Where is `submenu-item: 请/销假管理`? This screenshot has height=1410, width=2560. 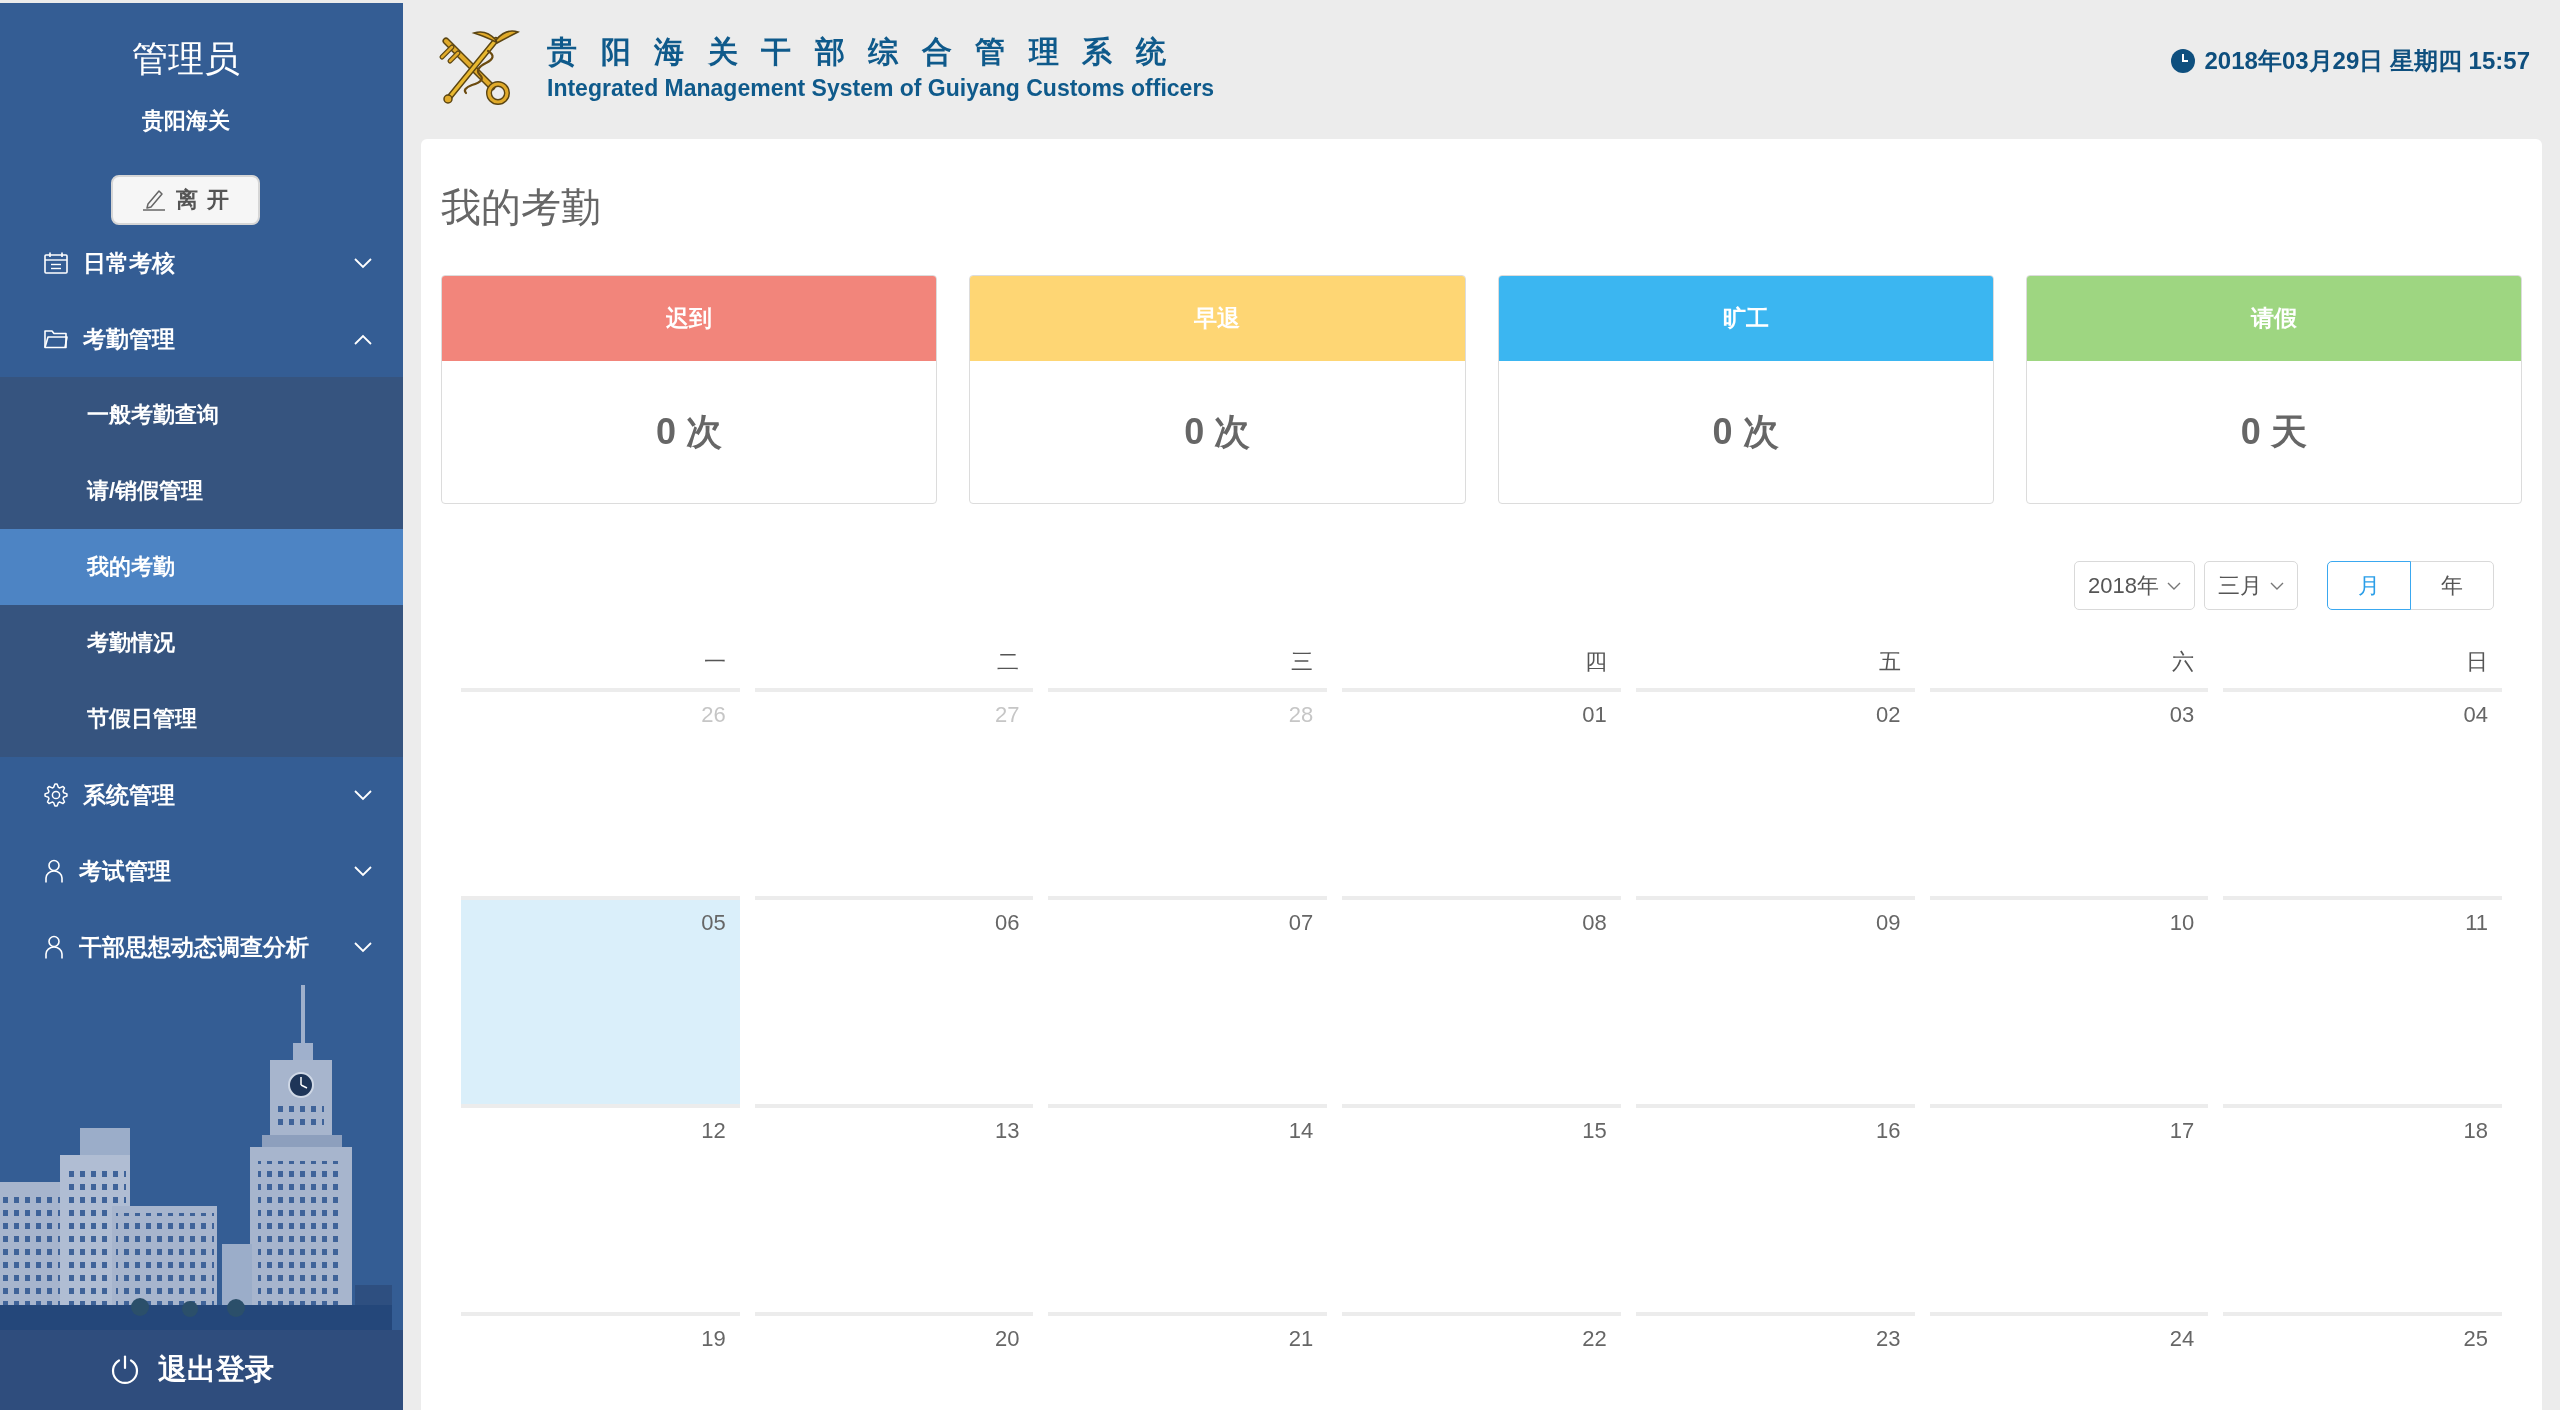 submenu-item: 请/销假管理 is located at coordinates (201, 491).